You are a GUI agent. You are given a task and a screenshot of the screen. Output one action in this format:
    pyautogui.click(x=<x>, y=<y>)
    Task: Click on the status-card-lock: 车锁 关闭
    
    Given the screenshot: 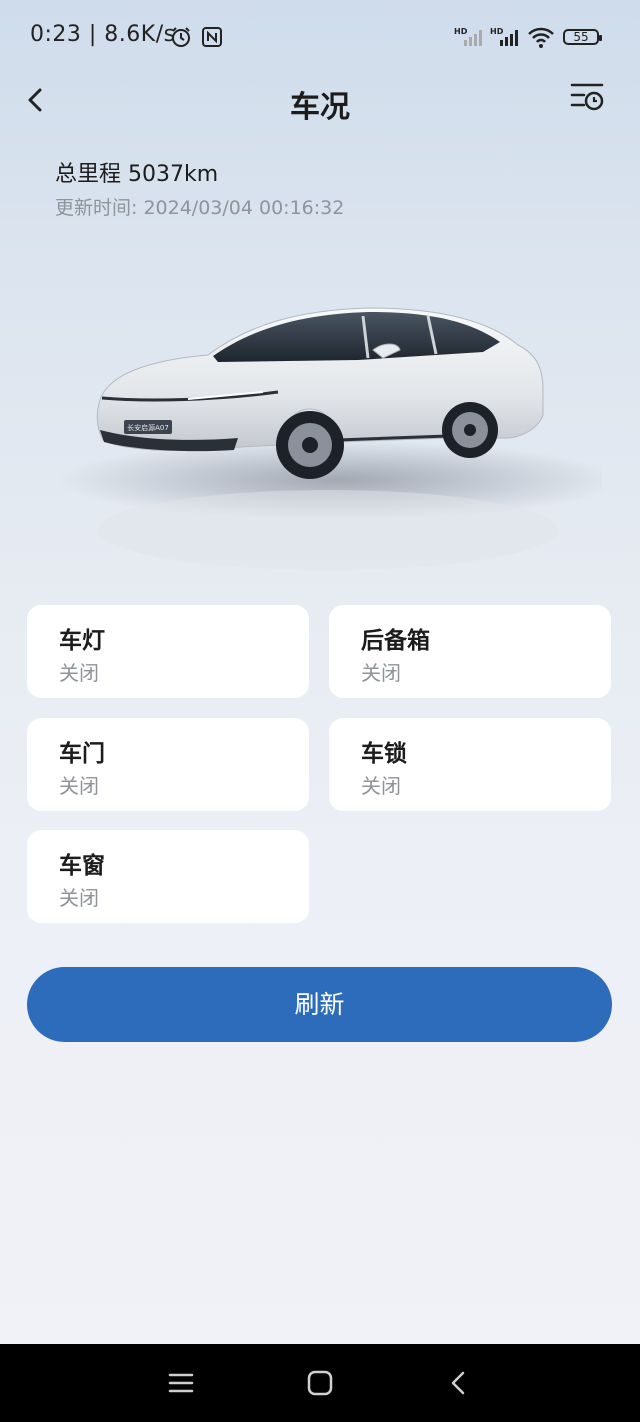 What is the action you would take?
    pyautogui.click(x=470, y=764)
    